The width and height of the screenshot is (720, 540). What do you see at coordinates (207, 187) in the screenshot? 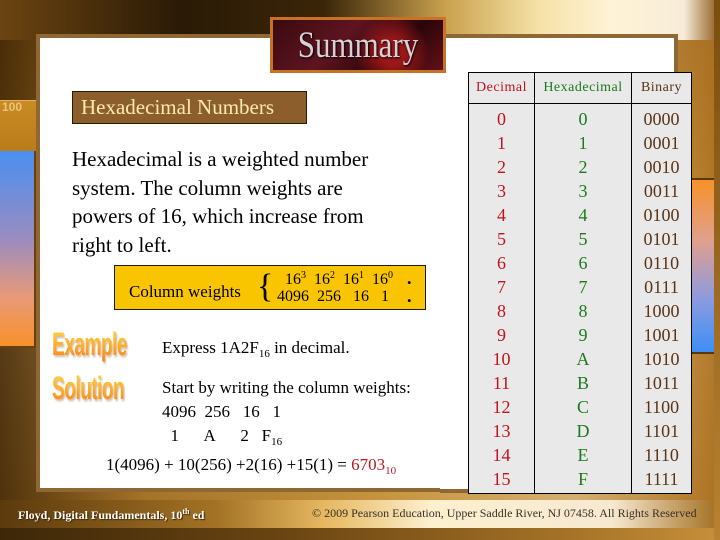
I see `description-line: system. The column weights are` at bounding box center [207, 187].